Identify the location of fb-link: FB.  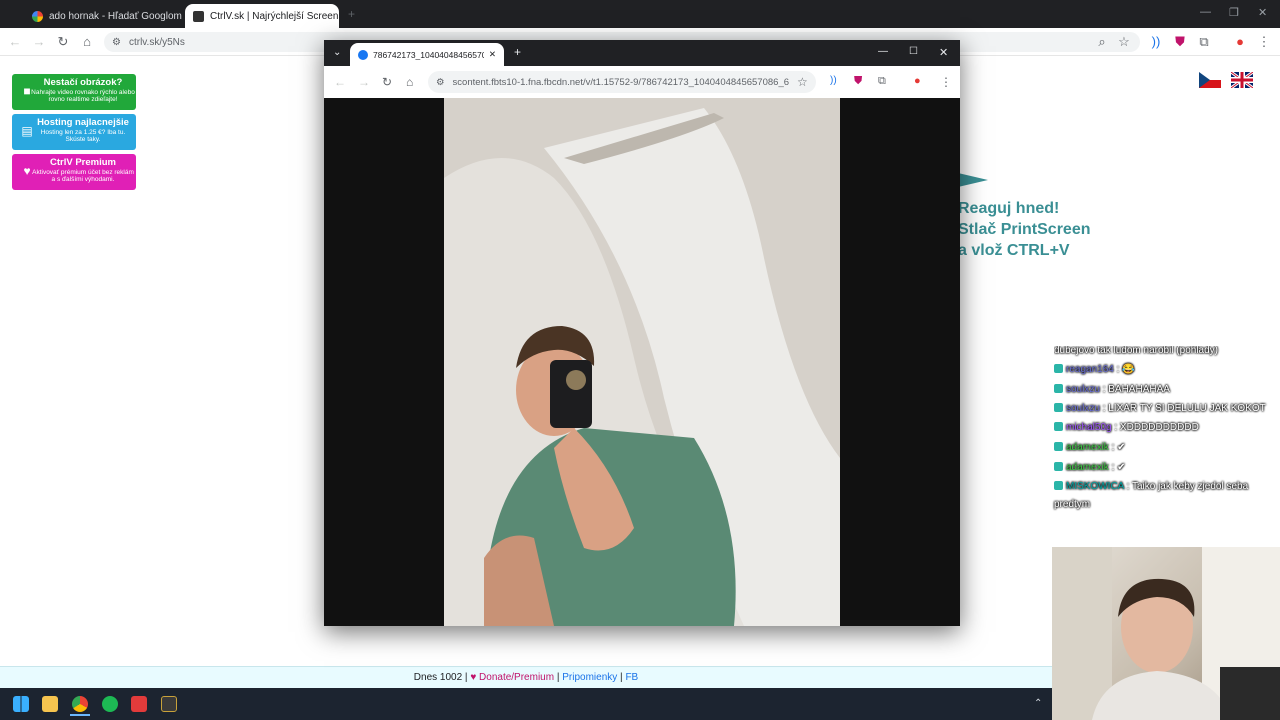
(631, 677).